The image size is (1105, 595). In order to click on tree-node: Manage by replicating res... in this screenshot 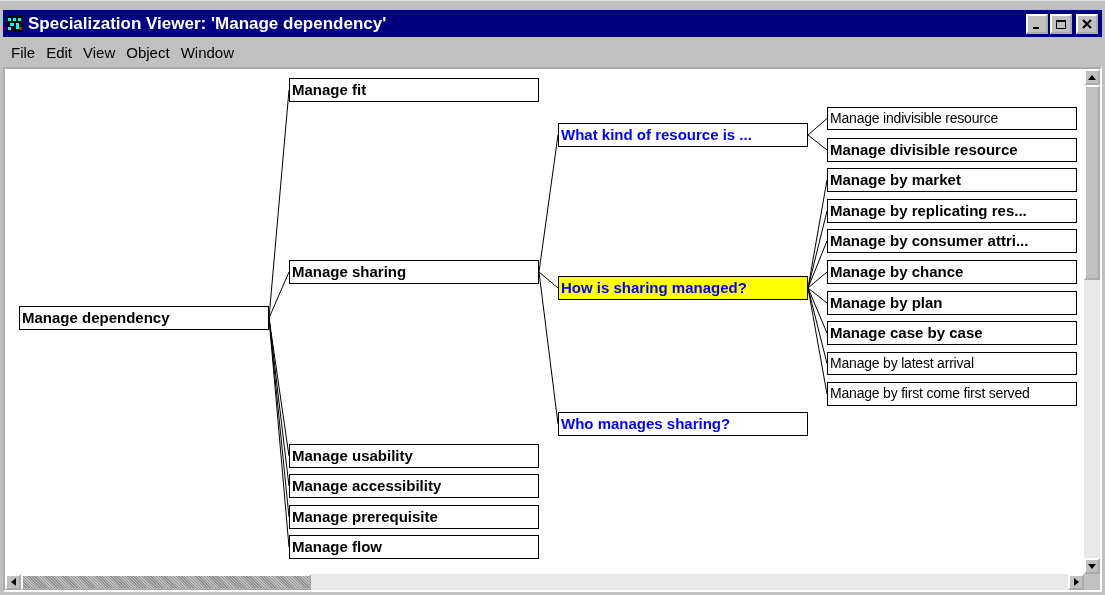, I will do `click(952, 211)`.